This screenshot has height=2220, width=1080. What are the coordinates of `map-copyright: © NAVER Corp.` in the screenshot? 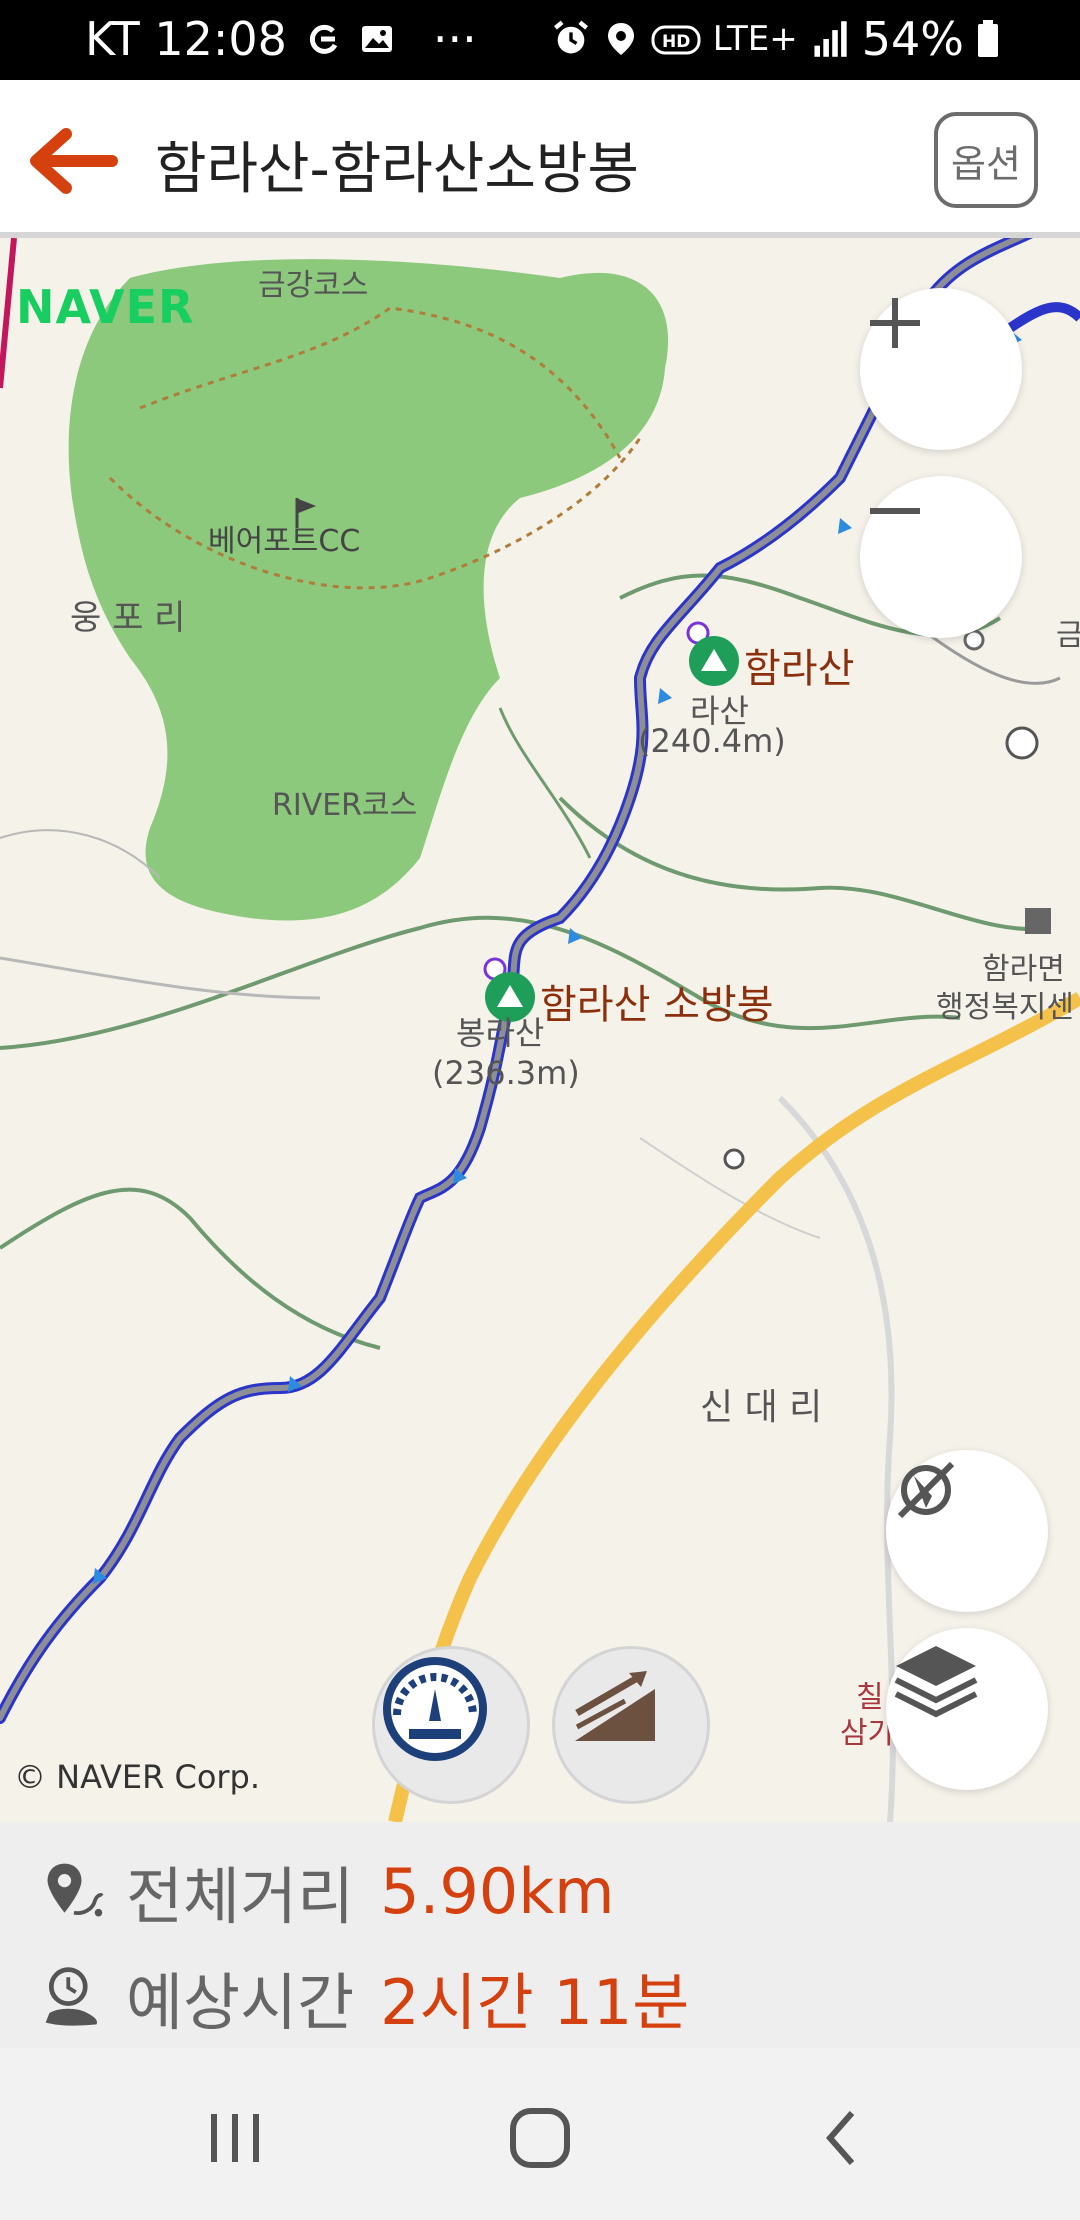 It's located at (137, 1777).